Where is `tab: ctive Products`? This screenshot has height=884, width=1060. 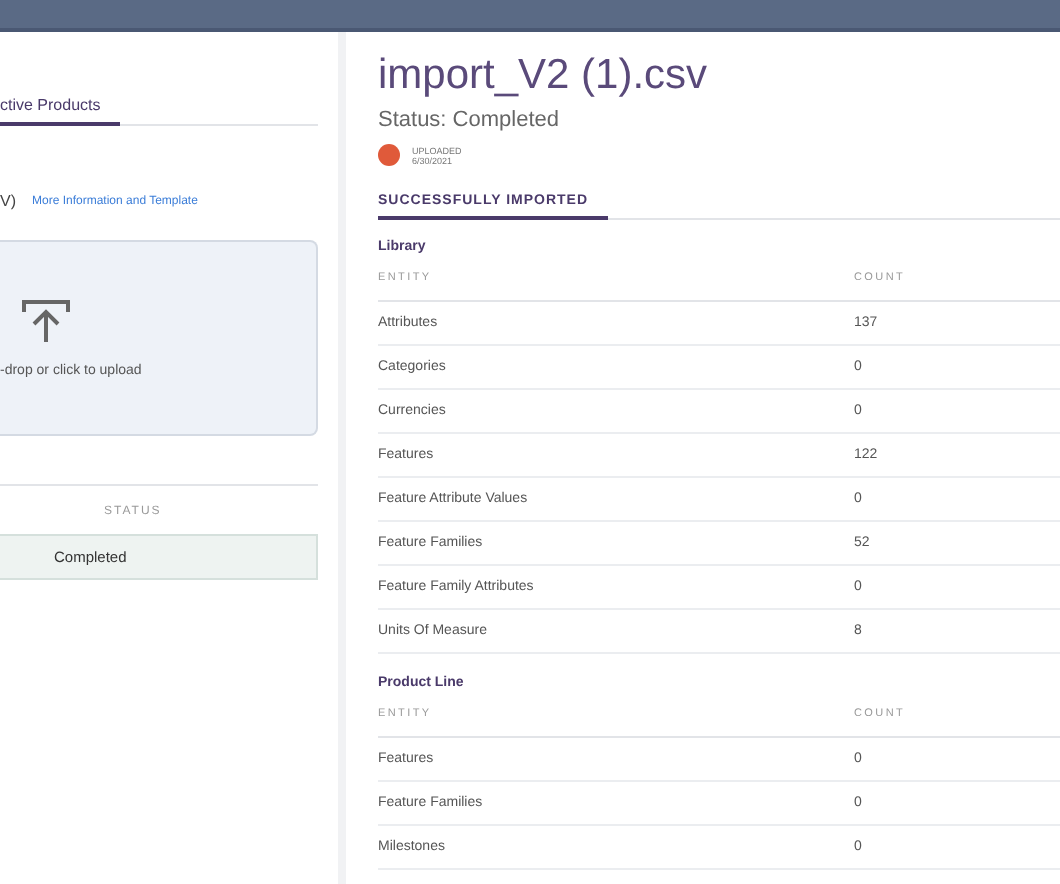 tab: ctive Products is located at coordinates (60, 107).